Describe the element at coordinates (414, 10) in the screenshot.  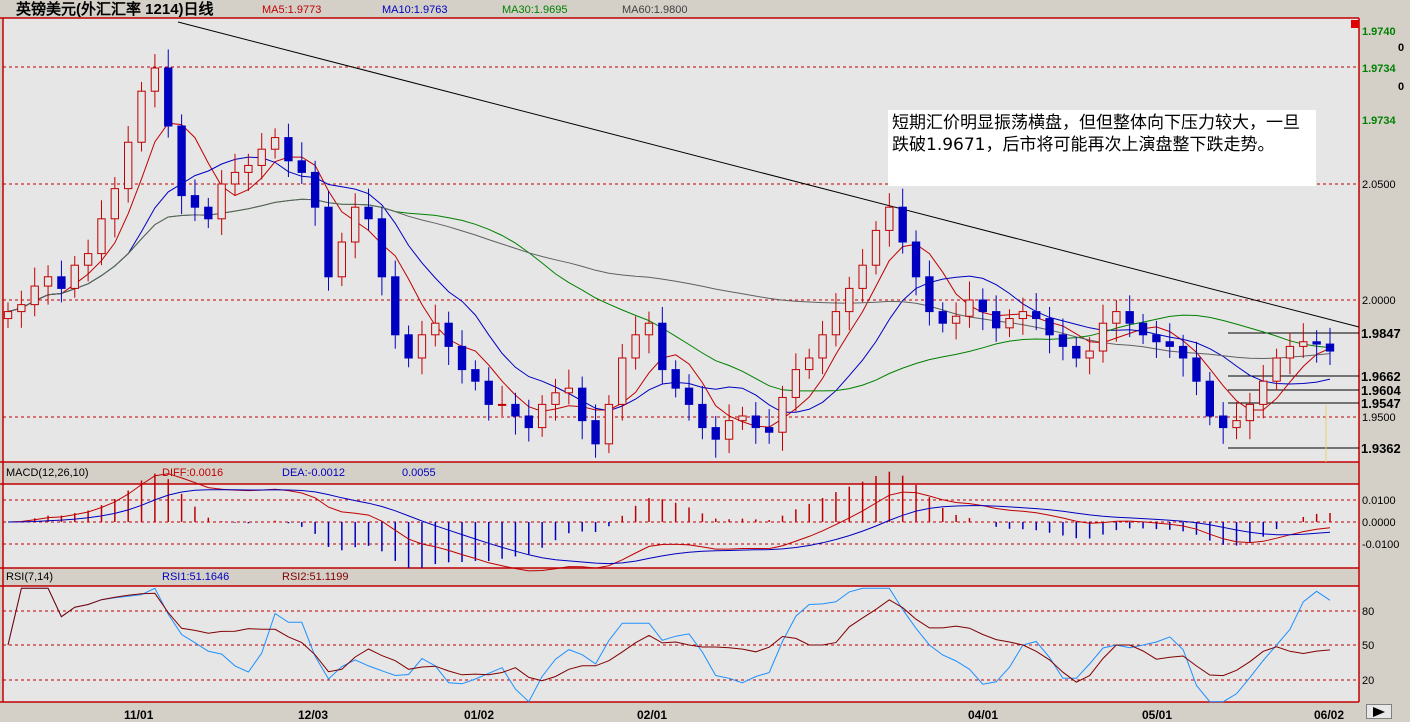
I see `ma10-label: MA10:1.9763` at that location.